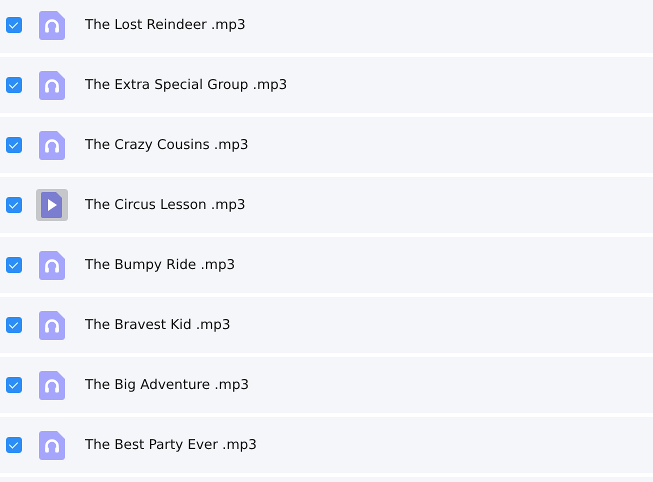 The height and width of the screenshot is (482, 653). What do you see at coordinates (326, 265) in the screenshot?
I see `file-row: The Bumpy Ride .mp3` at bounding box center [326, 265].